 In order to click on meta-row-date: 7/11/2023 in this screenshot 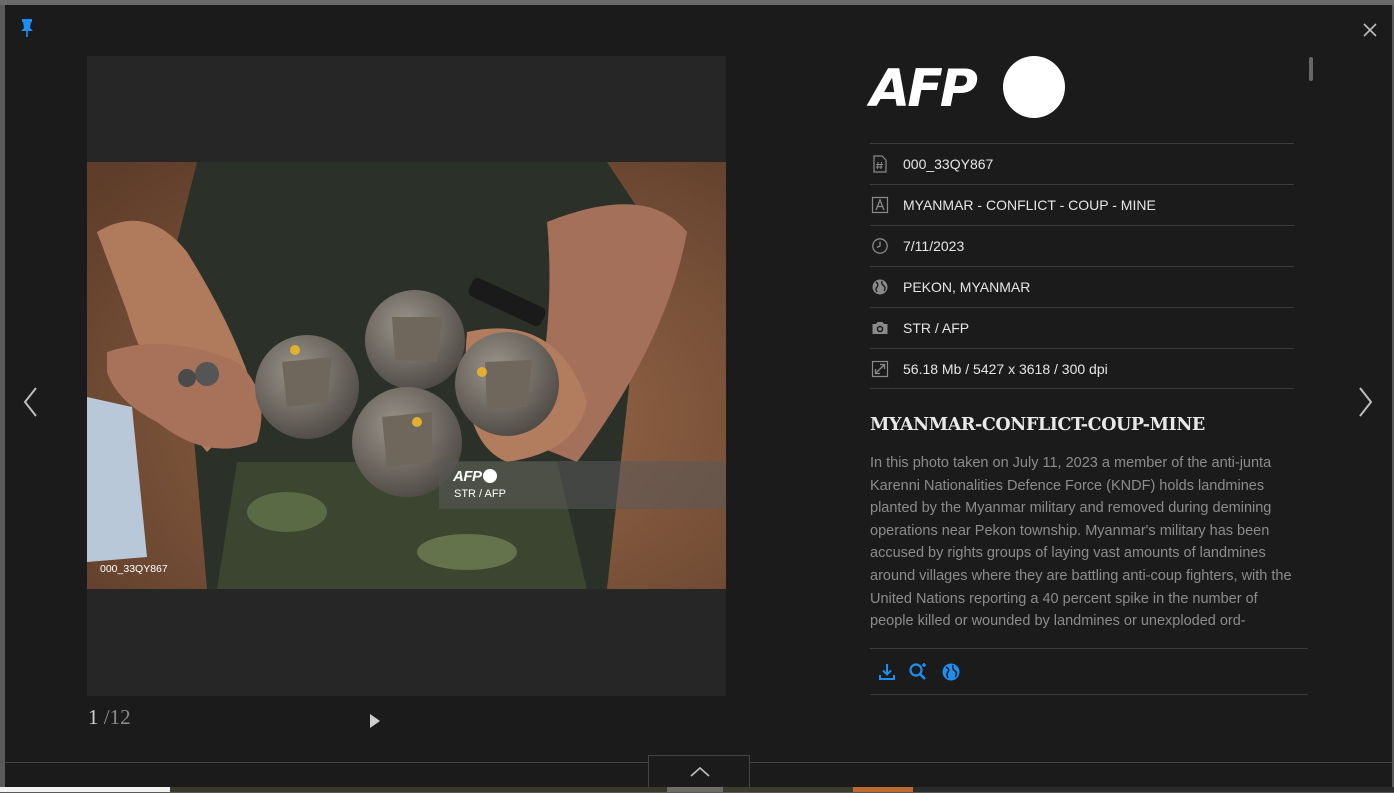, I will do `click(1082, 245)`.